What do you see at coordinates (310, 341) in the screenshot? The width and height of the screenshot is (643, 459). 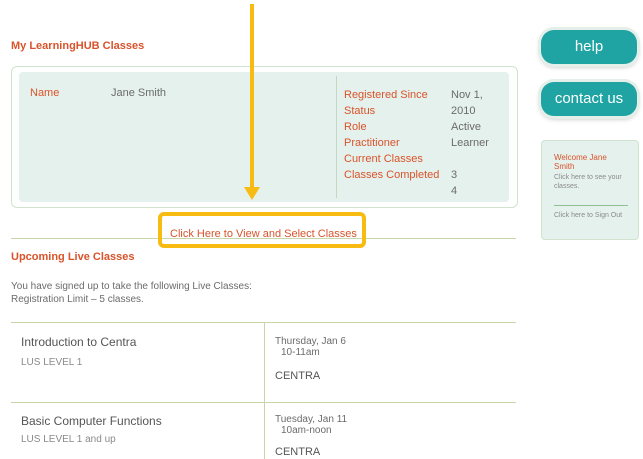 I see `class-date: Thursday, Jan 6` at bounding box center [310, 341].